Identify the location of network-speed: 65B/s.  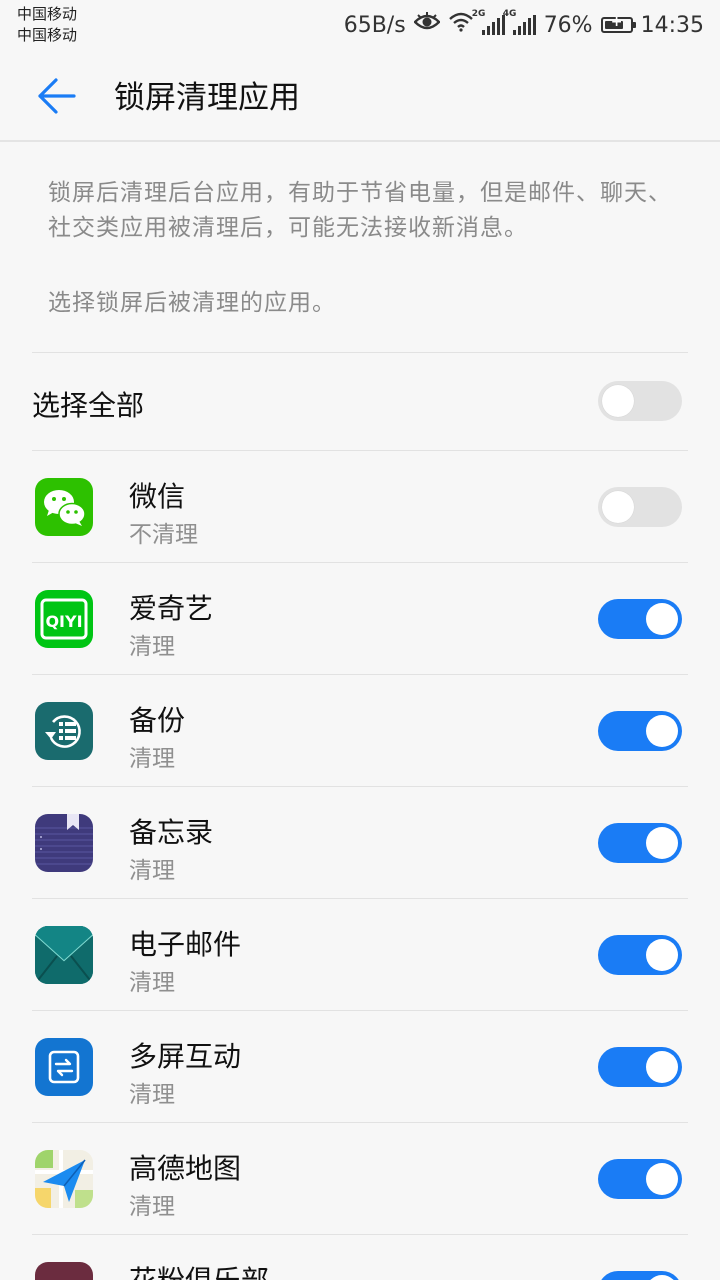
(374, 25).